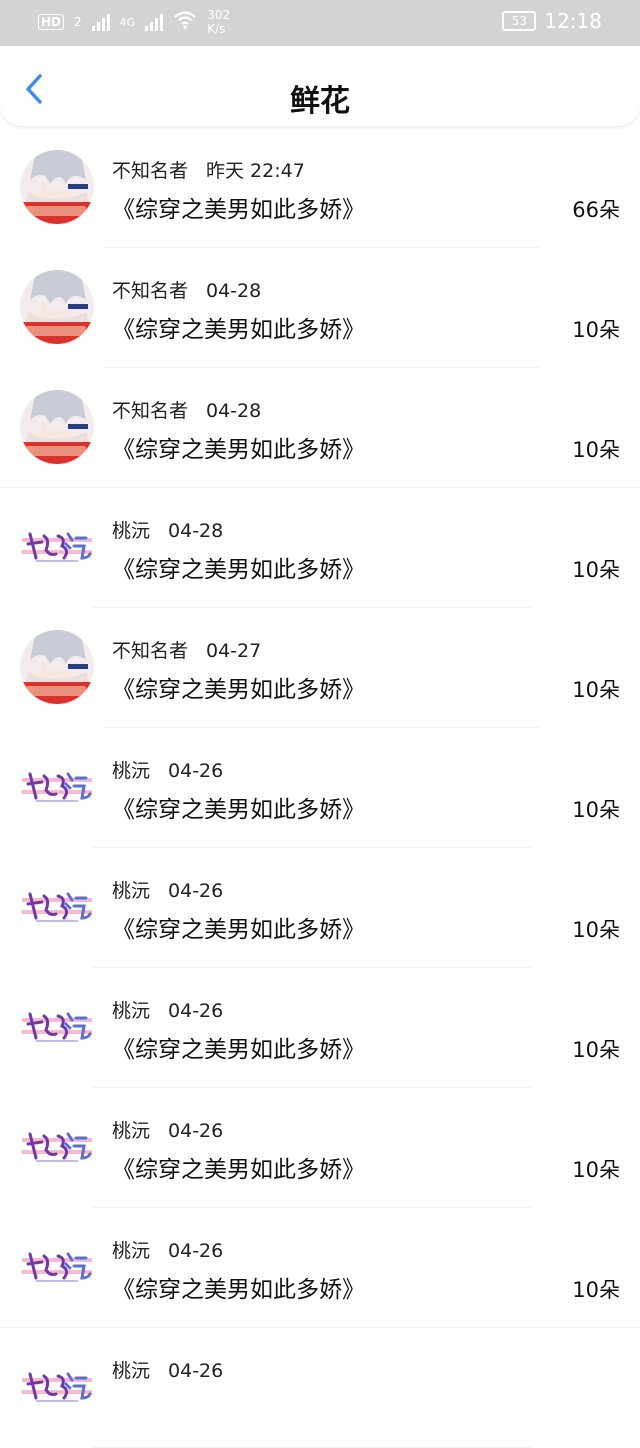  I want to click on item-meta: 桃沅 04-28, so click(167, 529).